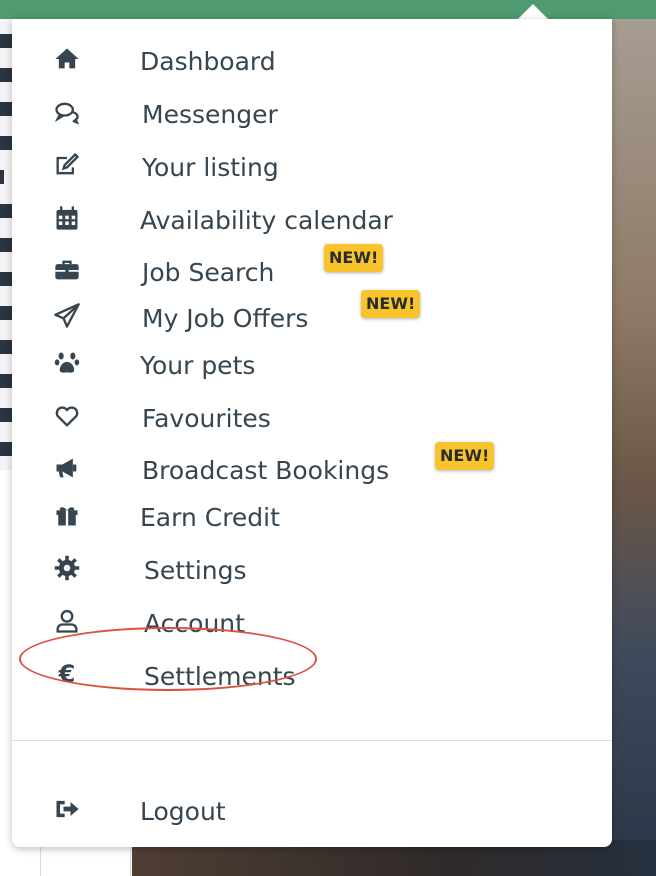  I want to click on menu-item-label: Earn Credit, so click(210, 517).